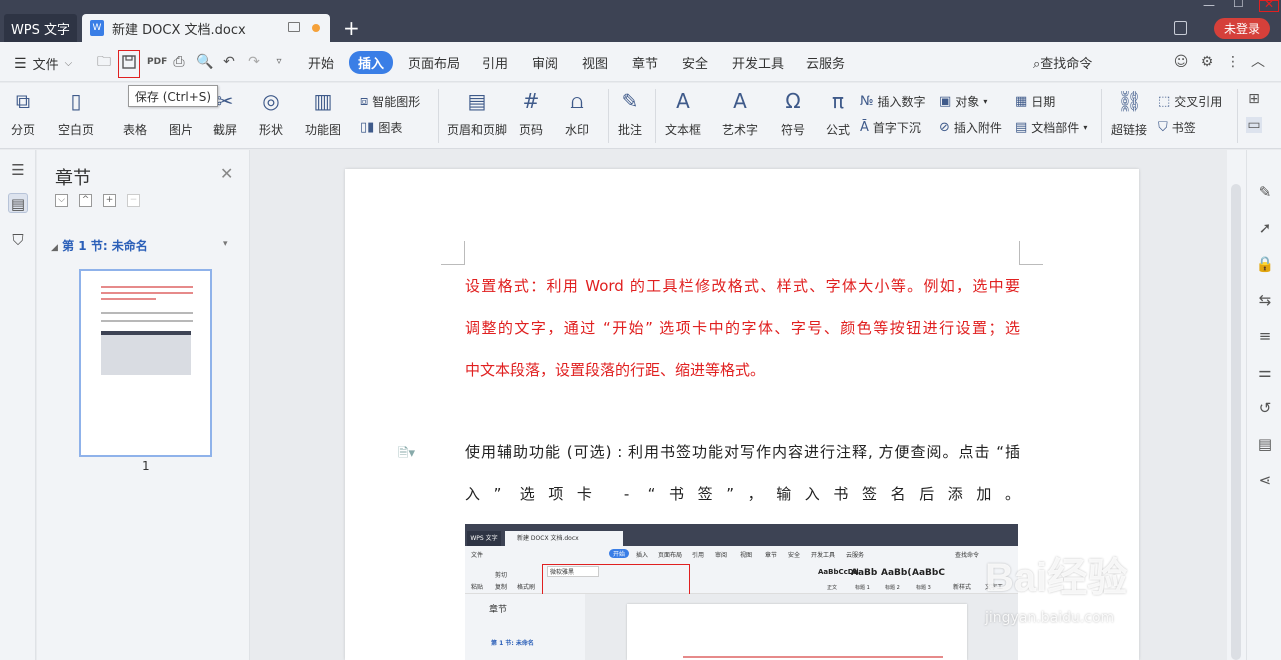 This screenshot has height=660, width=1281. I want to click on save-icon, so click(129, 63).